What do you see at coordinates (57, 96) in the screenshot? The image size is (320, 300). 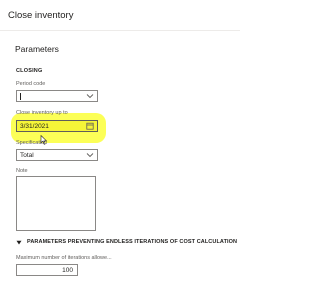 I see `period-code-dropdown` at bounding box center [57, 96].